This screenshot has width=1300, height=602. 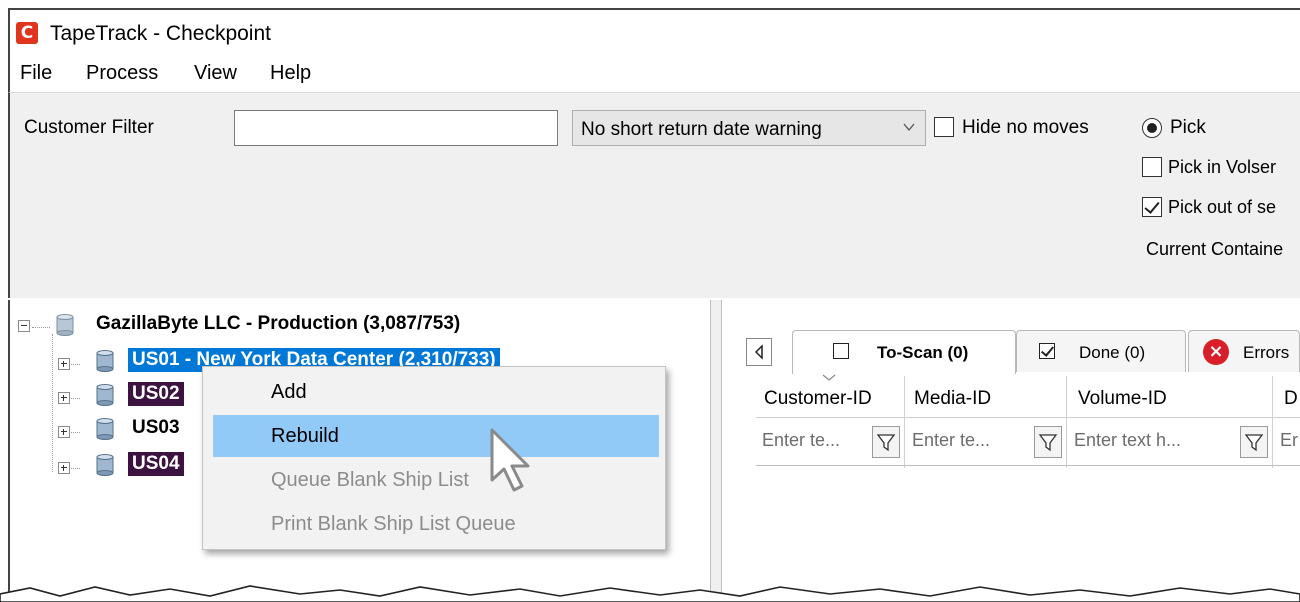 I want to click on torn-edge-decoration, so click(x=650, y=593).